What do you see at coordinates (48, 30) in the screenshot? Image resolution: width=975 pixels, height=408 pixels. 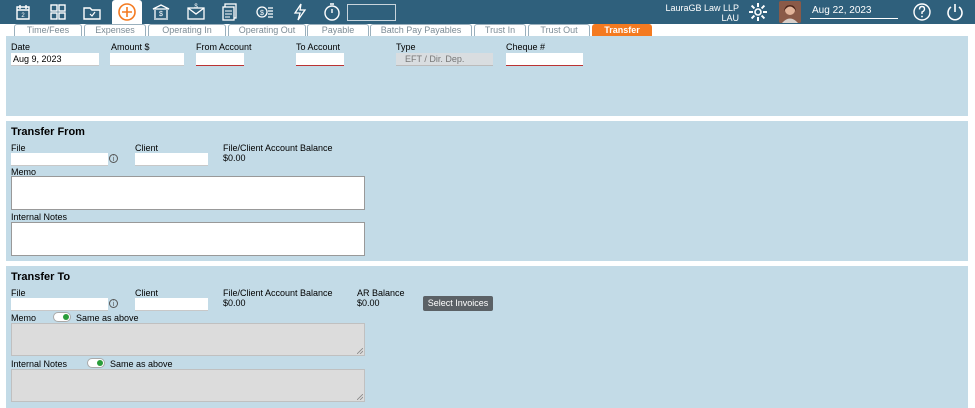 I see `tab-time-fees: Time/Fees` at bounding box center [48, 30].